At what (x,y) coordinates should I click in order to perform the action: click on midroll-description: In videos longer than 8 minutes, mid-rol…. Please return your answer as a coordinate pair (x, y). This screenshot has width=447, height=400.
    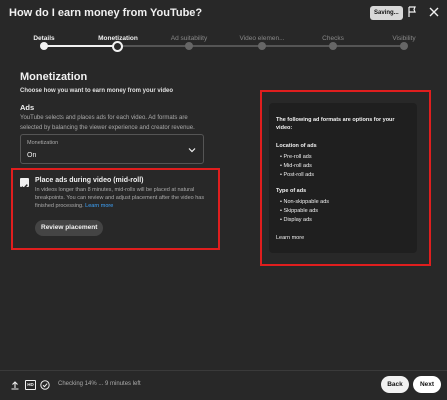
    Looking at the image, I should click on (125, 198).